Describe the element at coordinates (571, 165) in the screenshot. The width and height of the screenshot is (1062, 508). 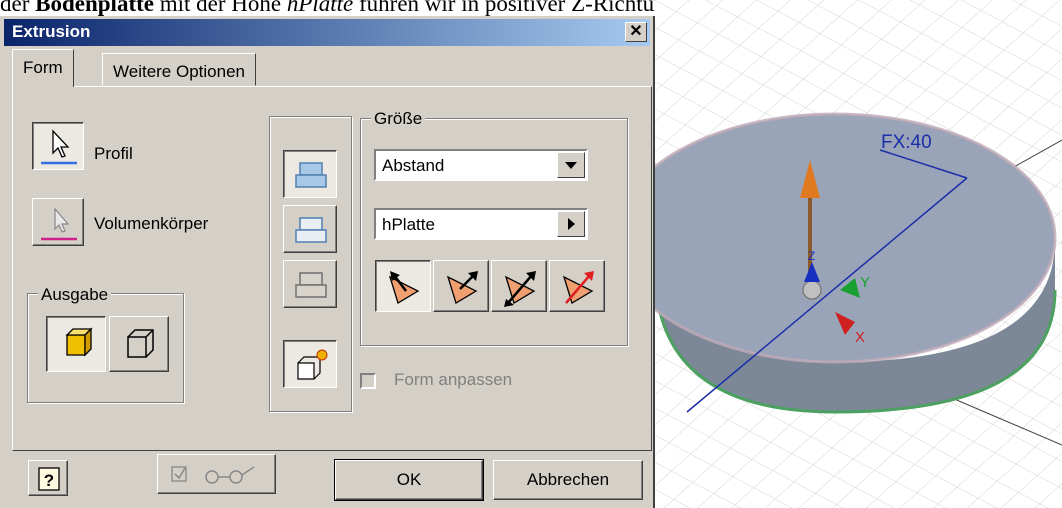
I see `chevron-down-icon` at that location.